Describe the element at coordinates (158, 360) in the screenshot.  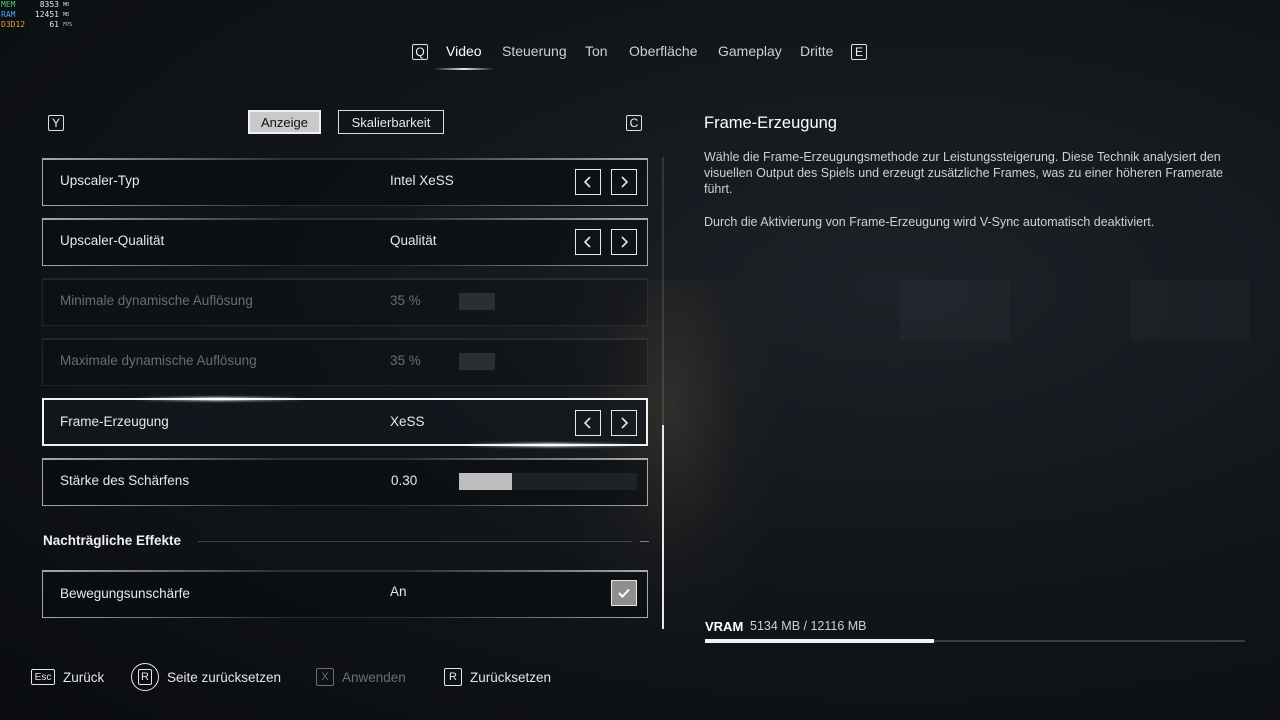
I see `setting-label: Maximale dynamische Auflösung` at that location.